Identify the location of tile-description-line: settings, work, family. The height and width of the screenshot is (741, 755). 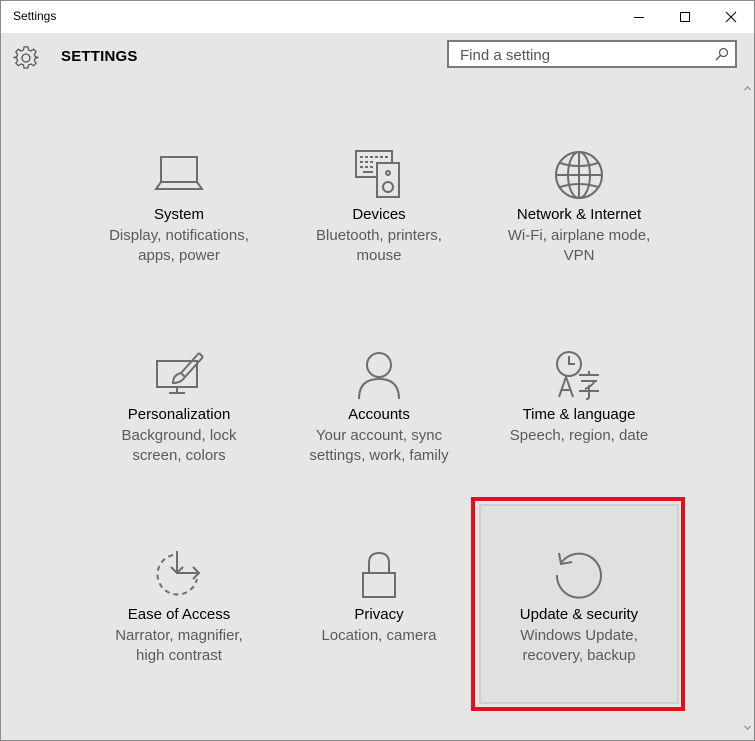
(379, 455).